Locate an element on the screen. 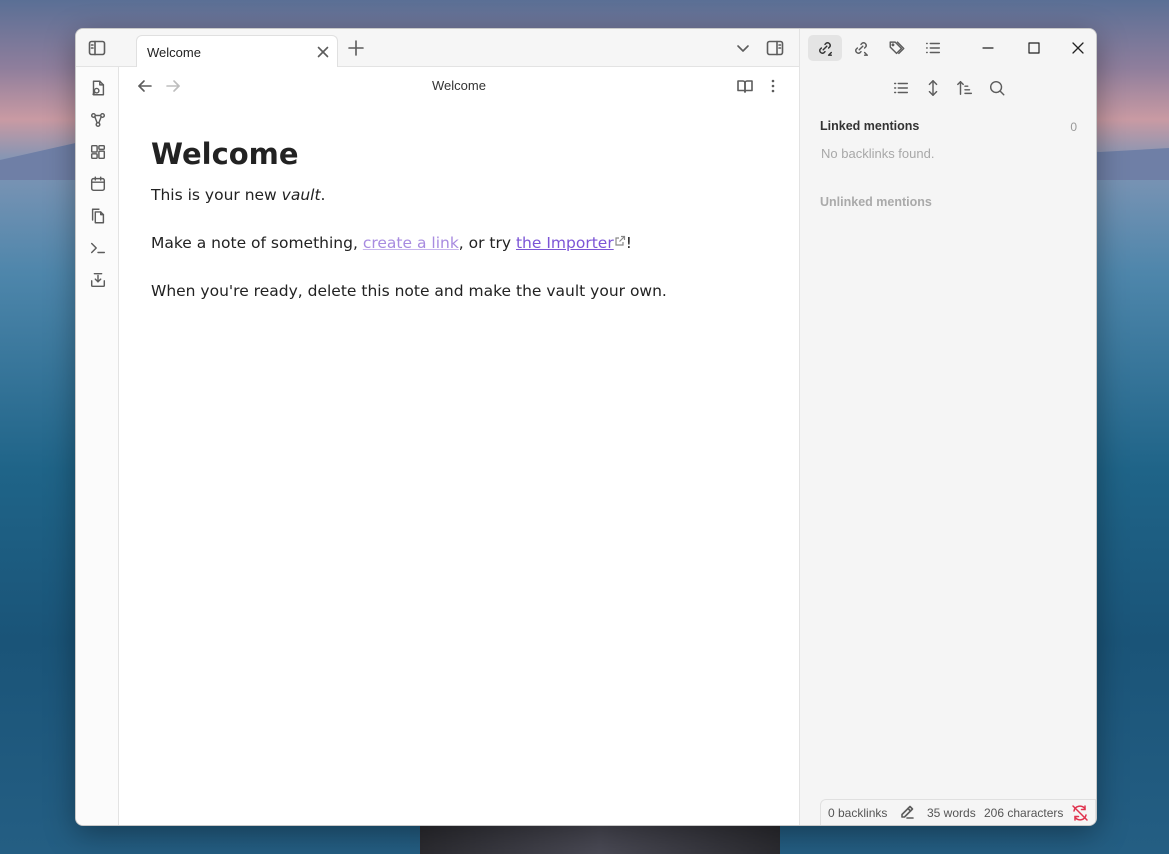  reading-view-book-icon is located at coordinates (745, 86).